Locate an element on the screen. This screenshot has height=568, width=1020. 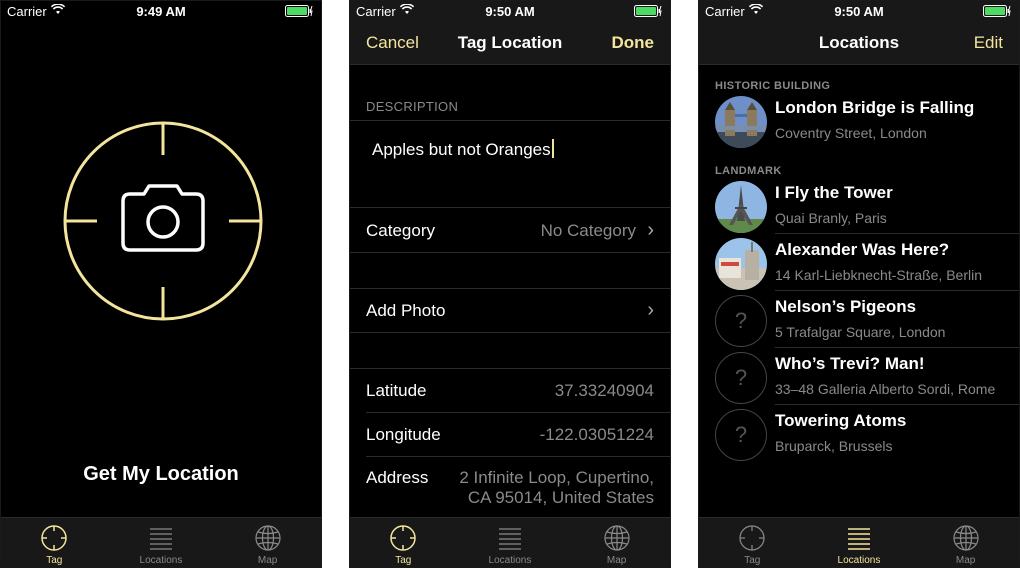
description-header: DESCRIPTION is located at coordinates (412, 106).